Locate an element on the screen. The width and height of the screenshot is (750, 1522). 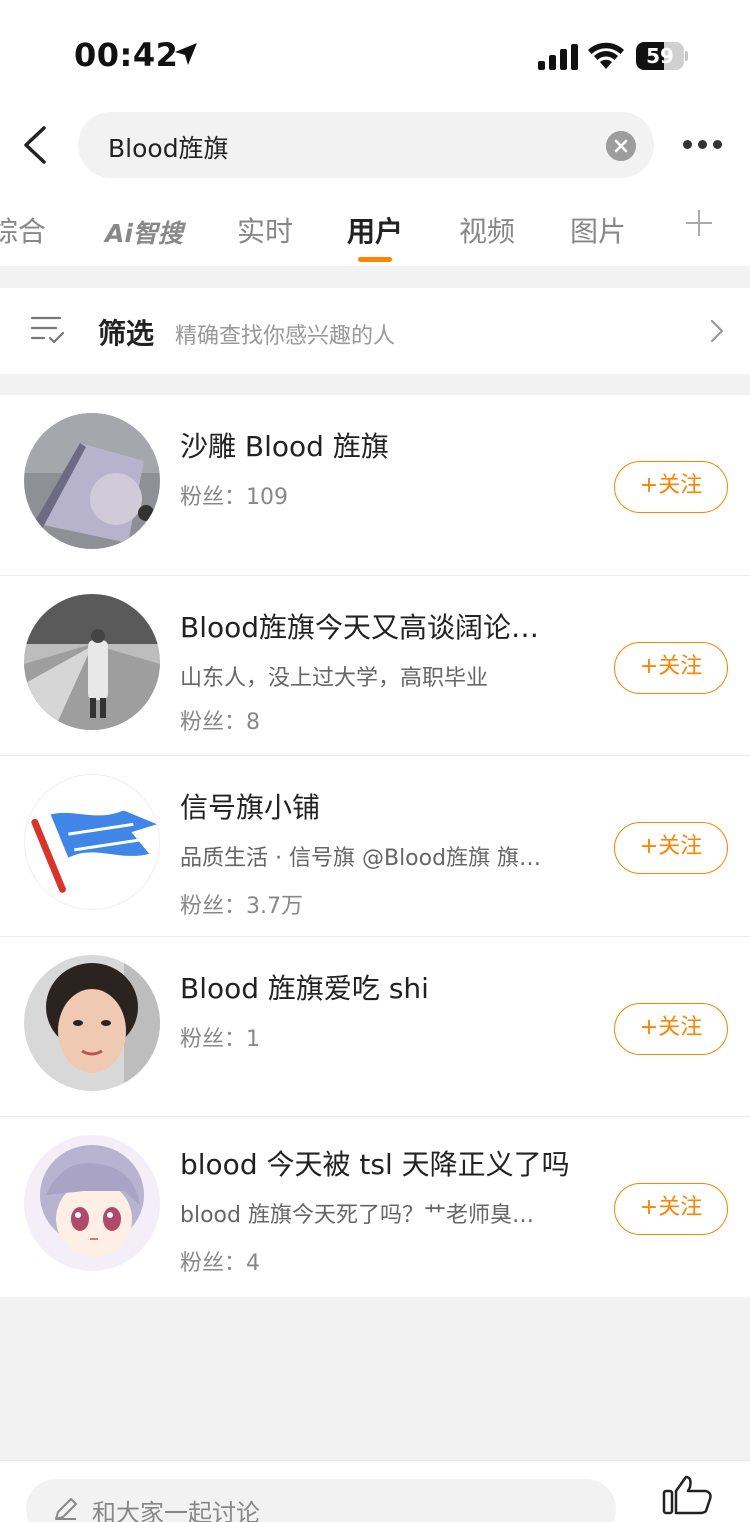
user-description: 山东人，没上过大学，高职毕业 is located at coordinates (334, 678).